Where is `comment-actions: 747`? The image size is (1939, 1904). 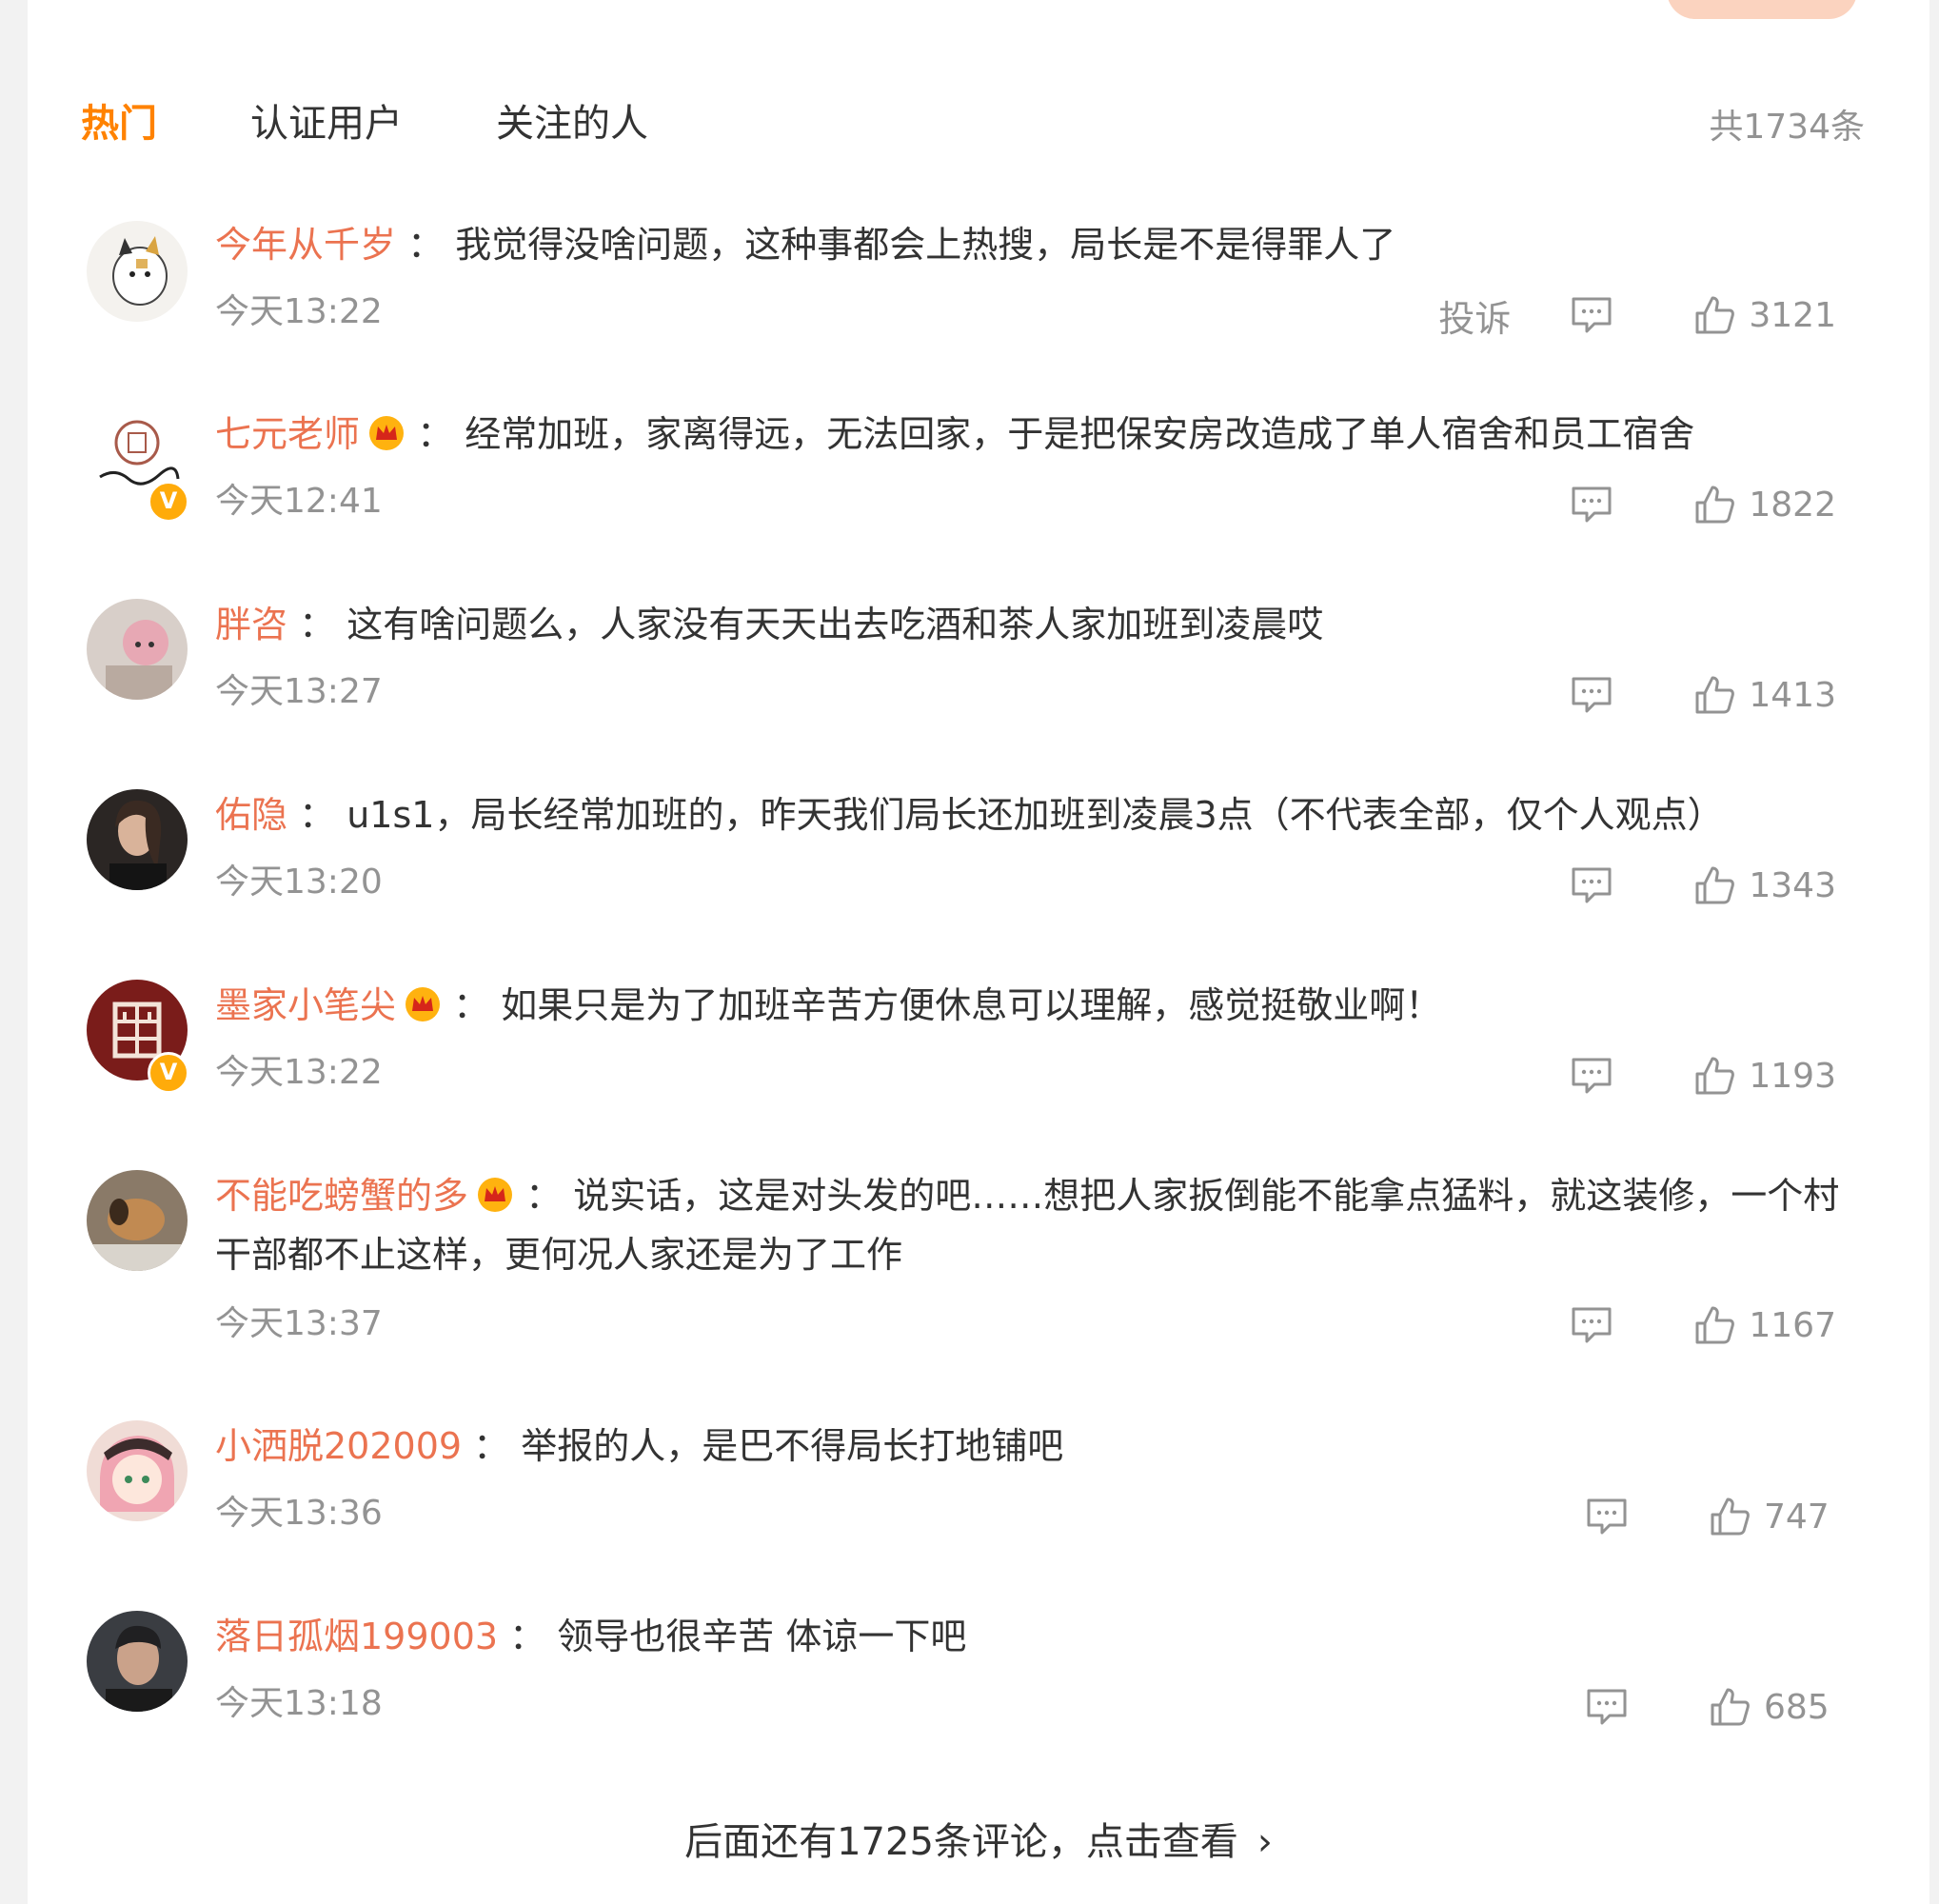 comment-actions: 747 is located at coordinates (1710, 1516).